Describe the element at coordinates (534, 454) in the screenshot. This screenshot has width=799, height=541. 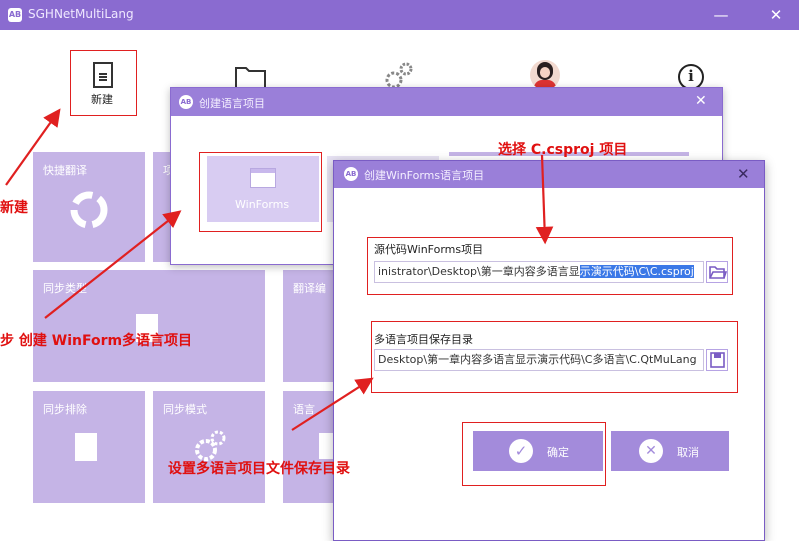
I see `annotation-box-ok` at that location.